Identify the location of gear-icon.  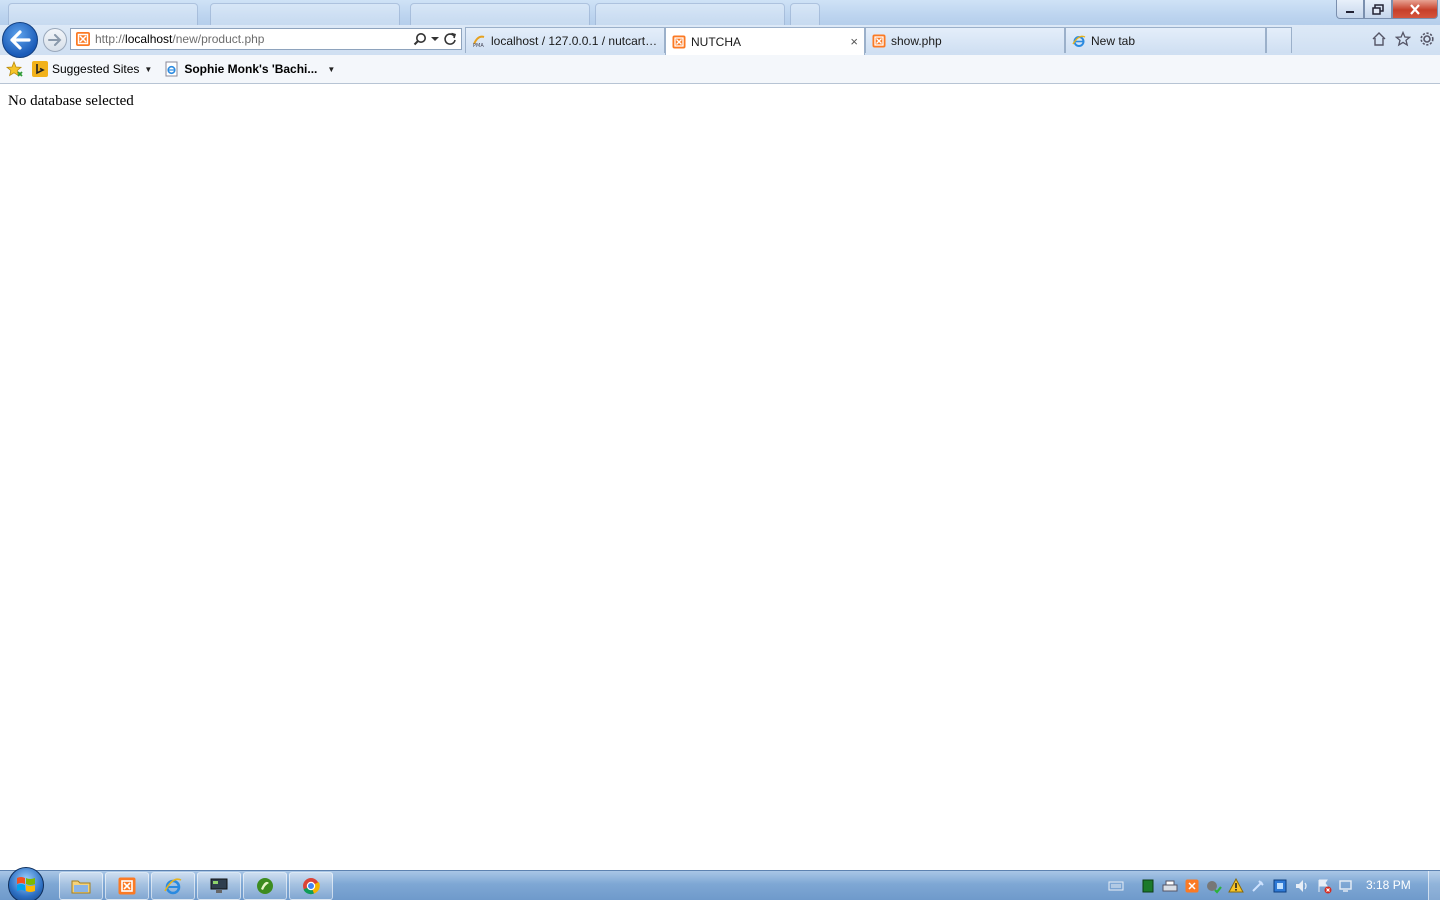
(1427, 39).